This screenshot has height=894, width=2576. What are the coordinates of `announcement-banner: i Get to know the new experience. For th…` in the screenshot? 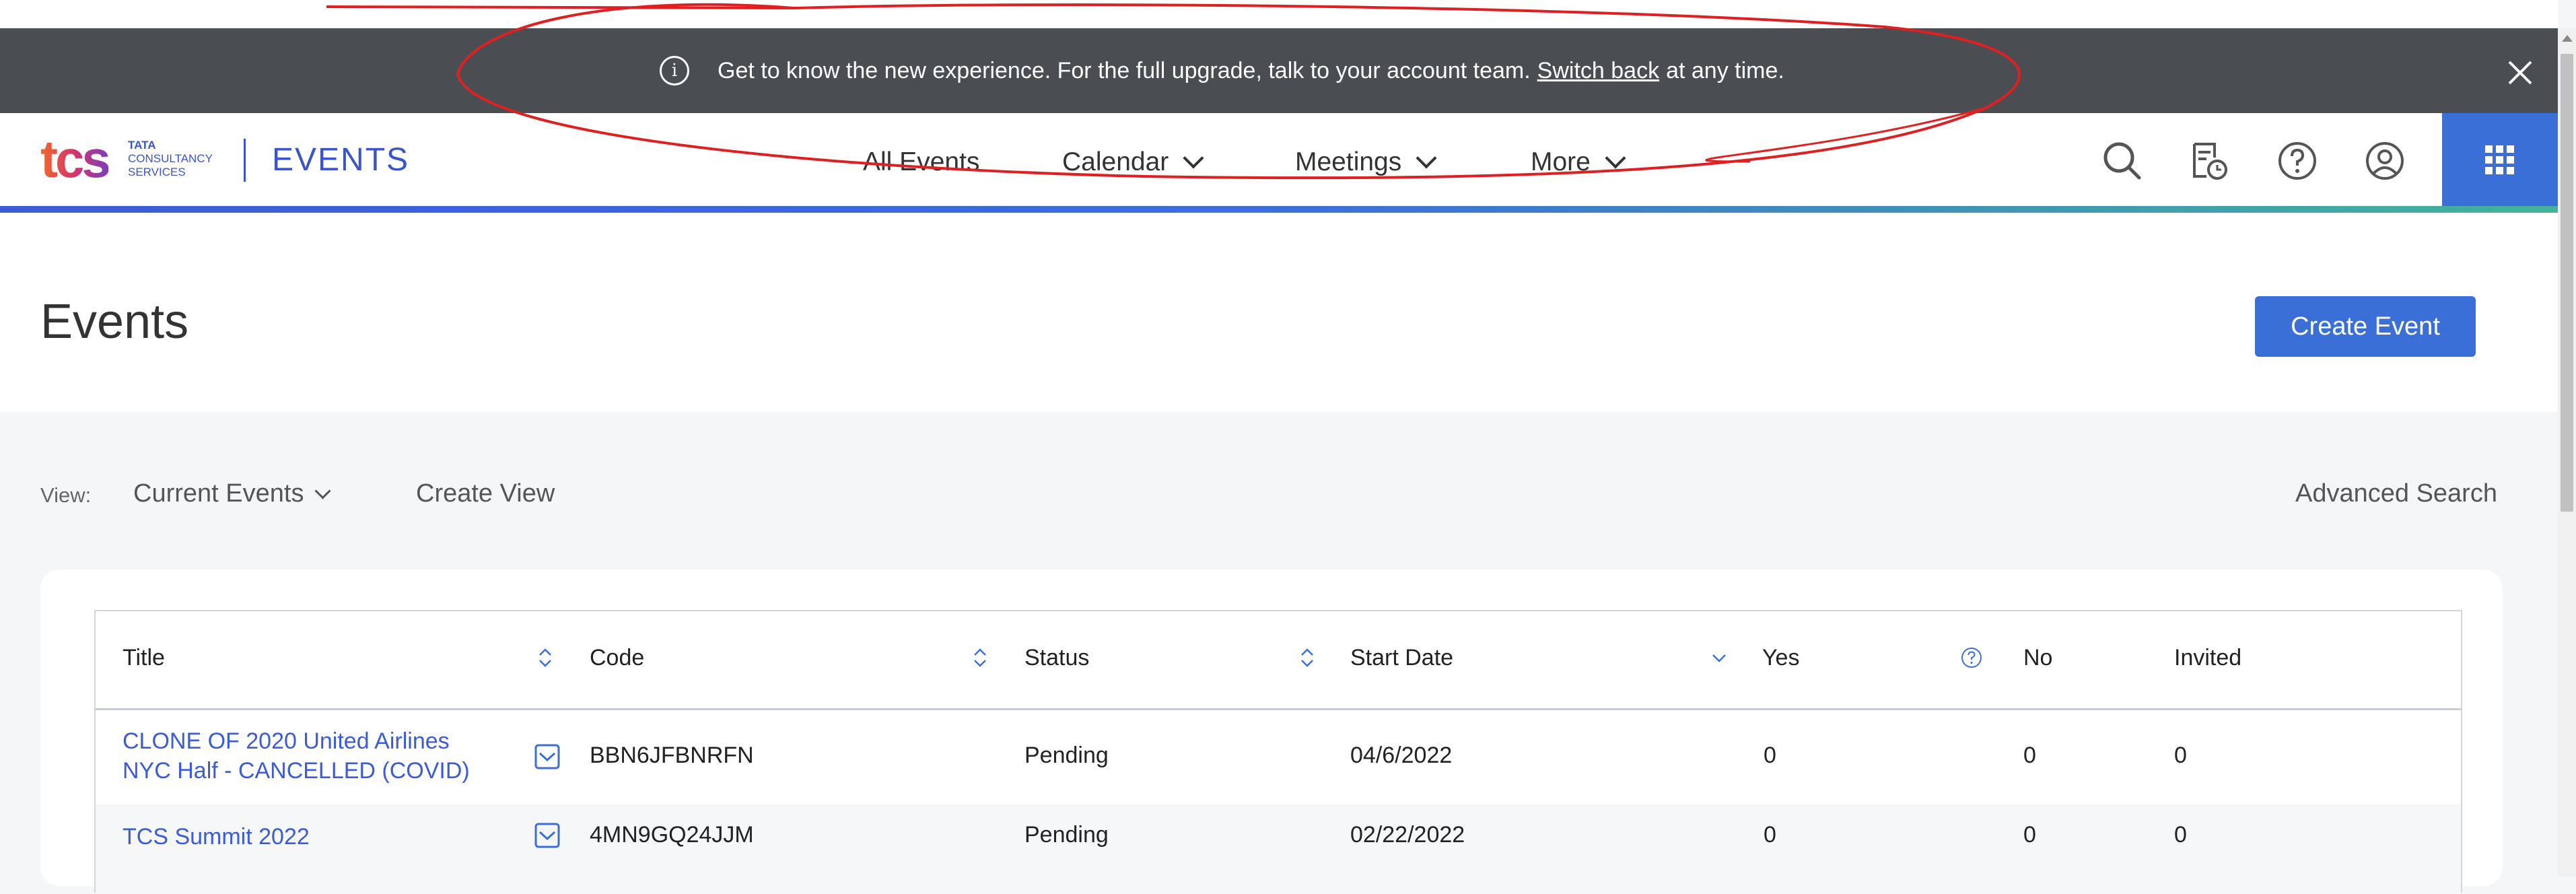 It's located at (1279, 70).